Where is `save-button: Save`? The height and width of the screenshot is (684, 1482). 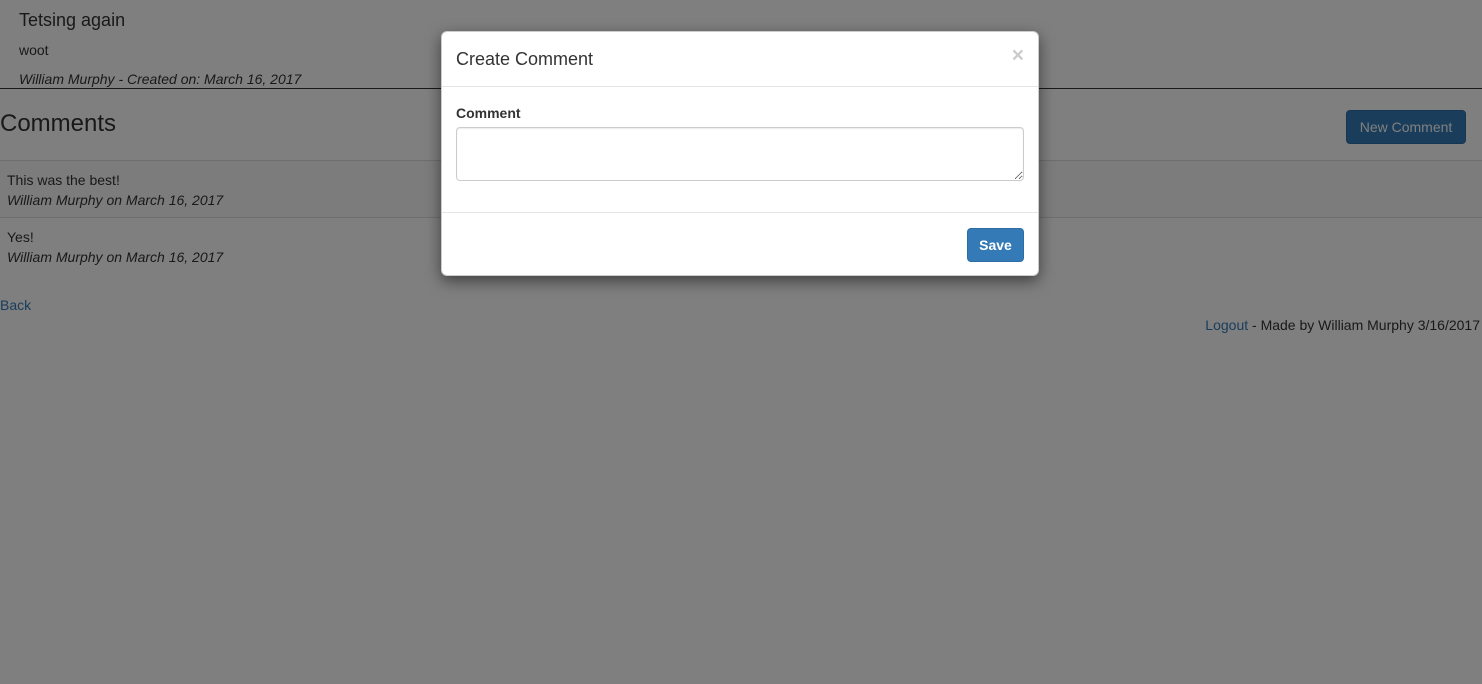 save-button: Save is located at coordinates (995, 245).